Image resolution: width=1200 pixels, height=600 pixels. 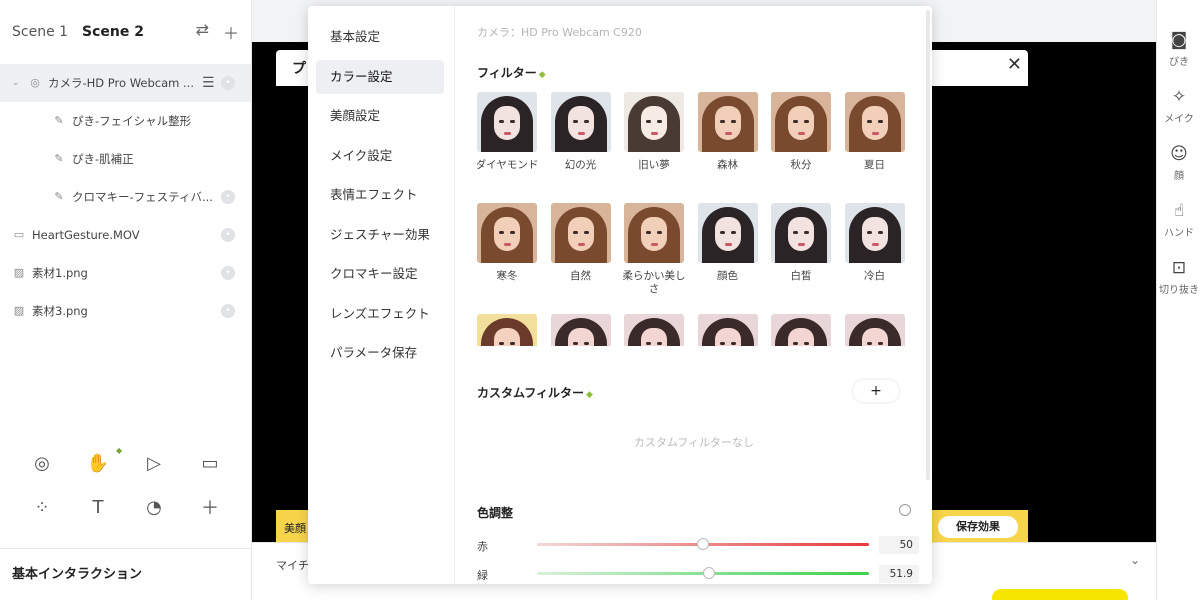 I want to click on rail-item: ◙ ぴき, so click(x=1178, y=49).